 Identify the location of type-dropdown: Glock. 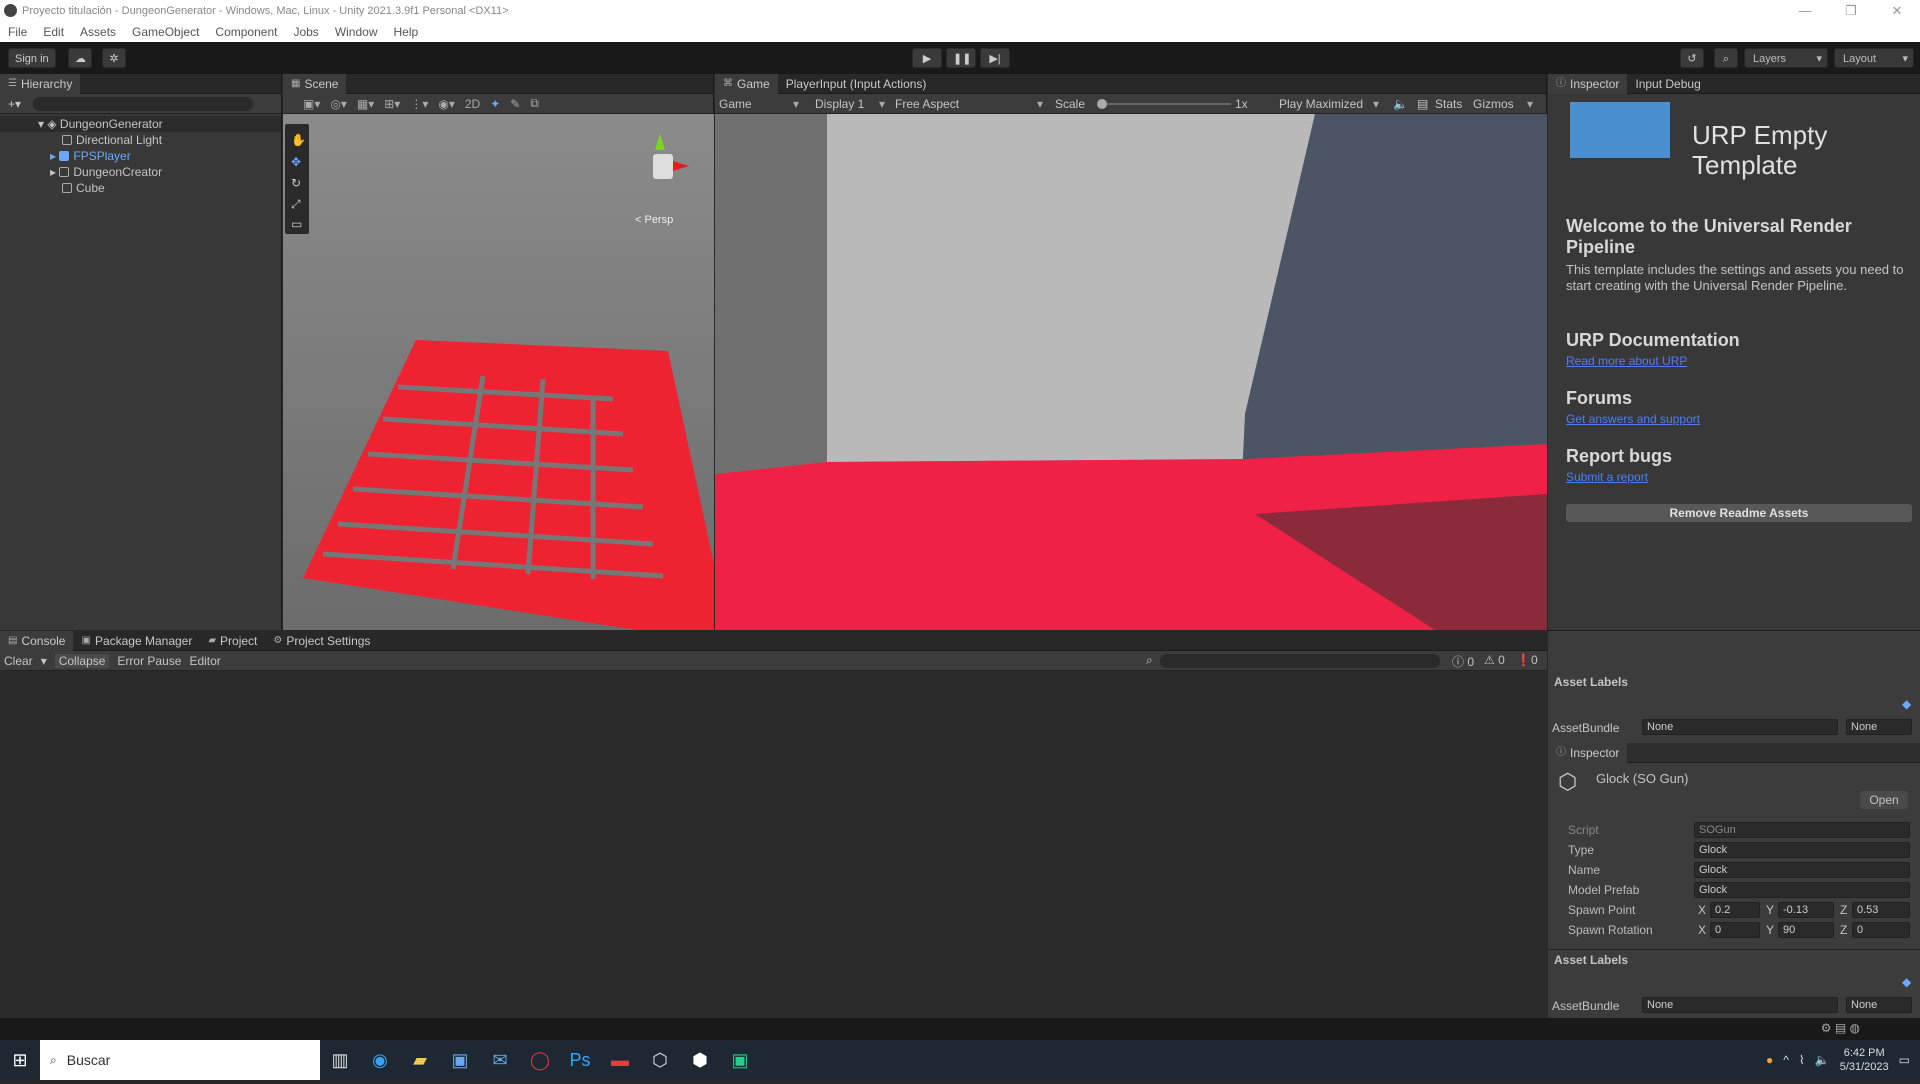
(1802, 850).